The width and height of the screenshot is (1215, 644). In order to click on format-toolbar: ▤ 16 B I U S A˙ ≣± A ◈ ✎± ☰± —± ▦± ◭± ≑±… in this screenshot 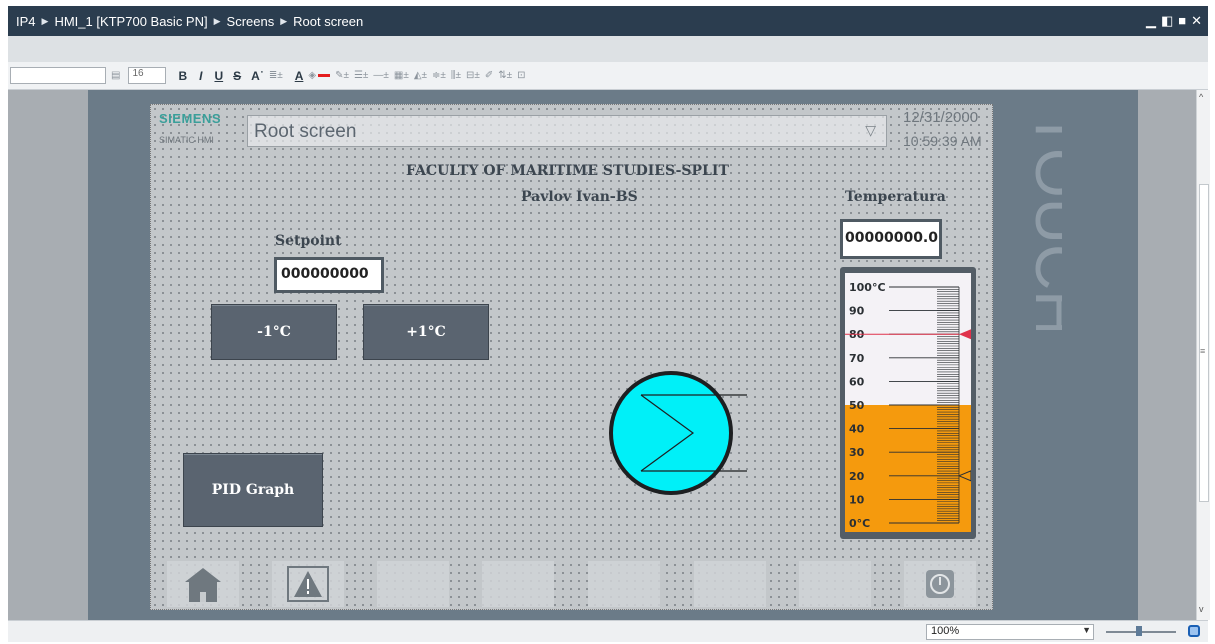, I will do `click(608, 76)`.